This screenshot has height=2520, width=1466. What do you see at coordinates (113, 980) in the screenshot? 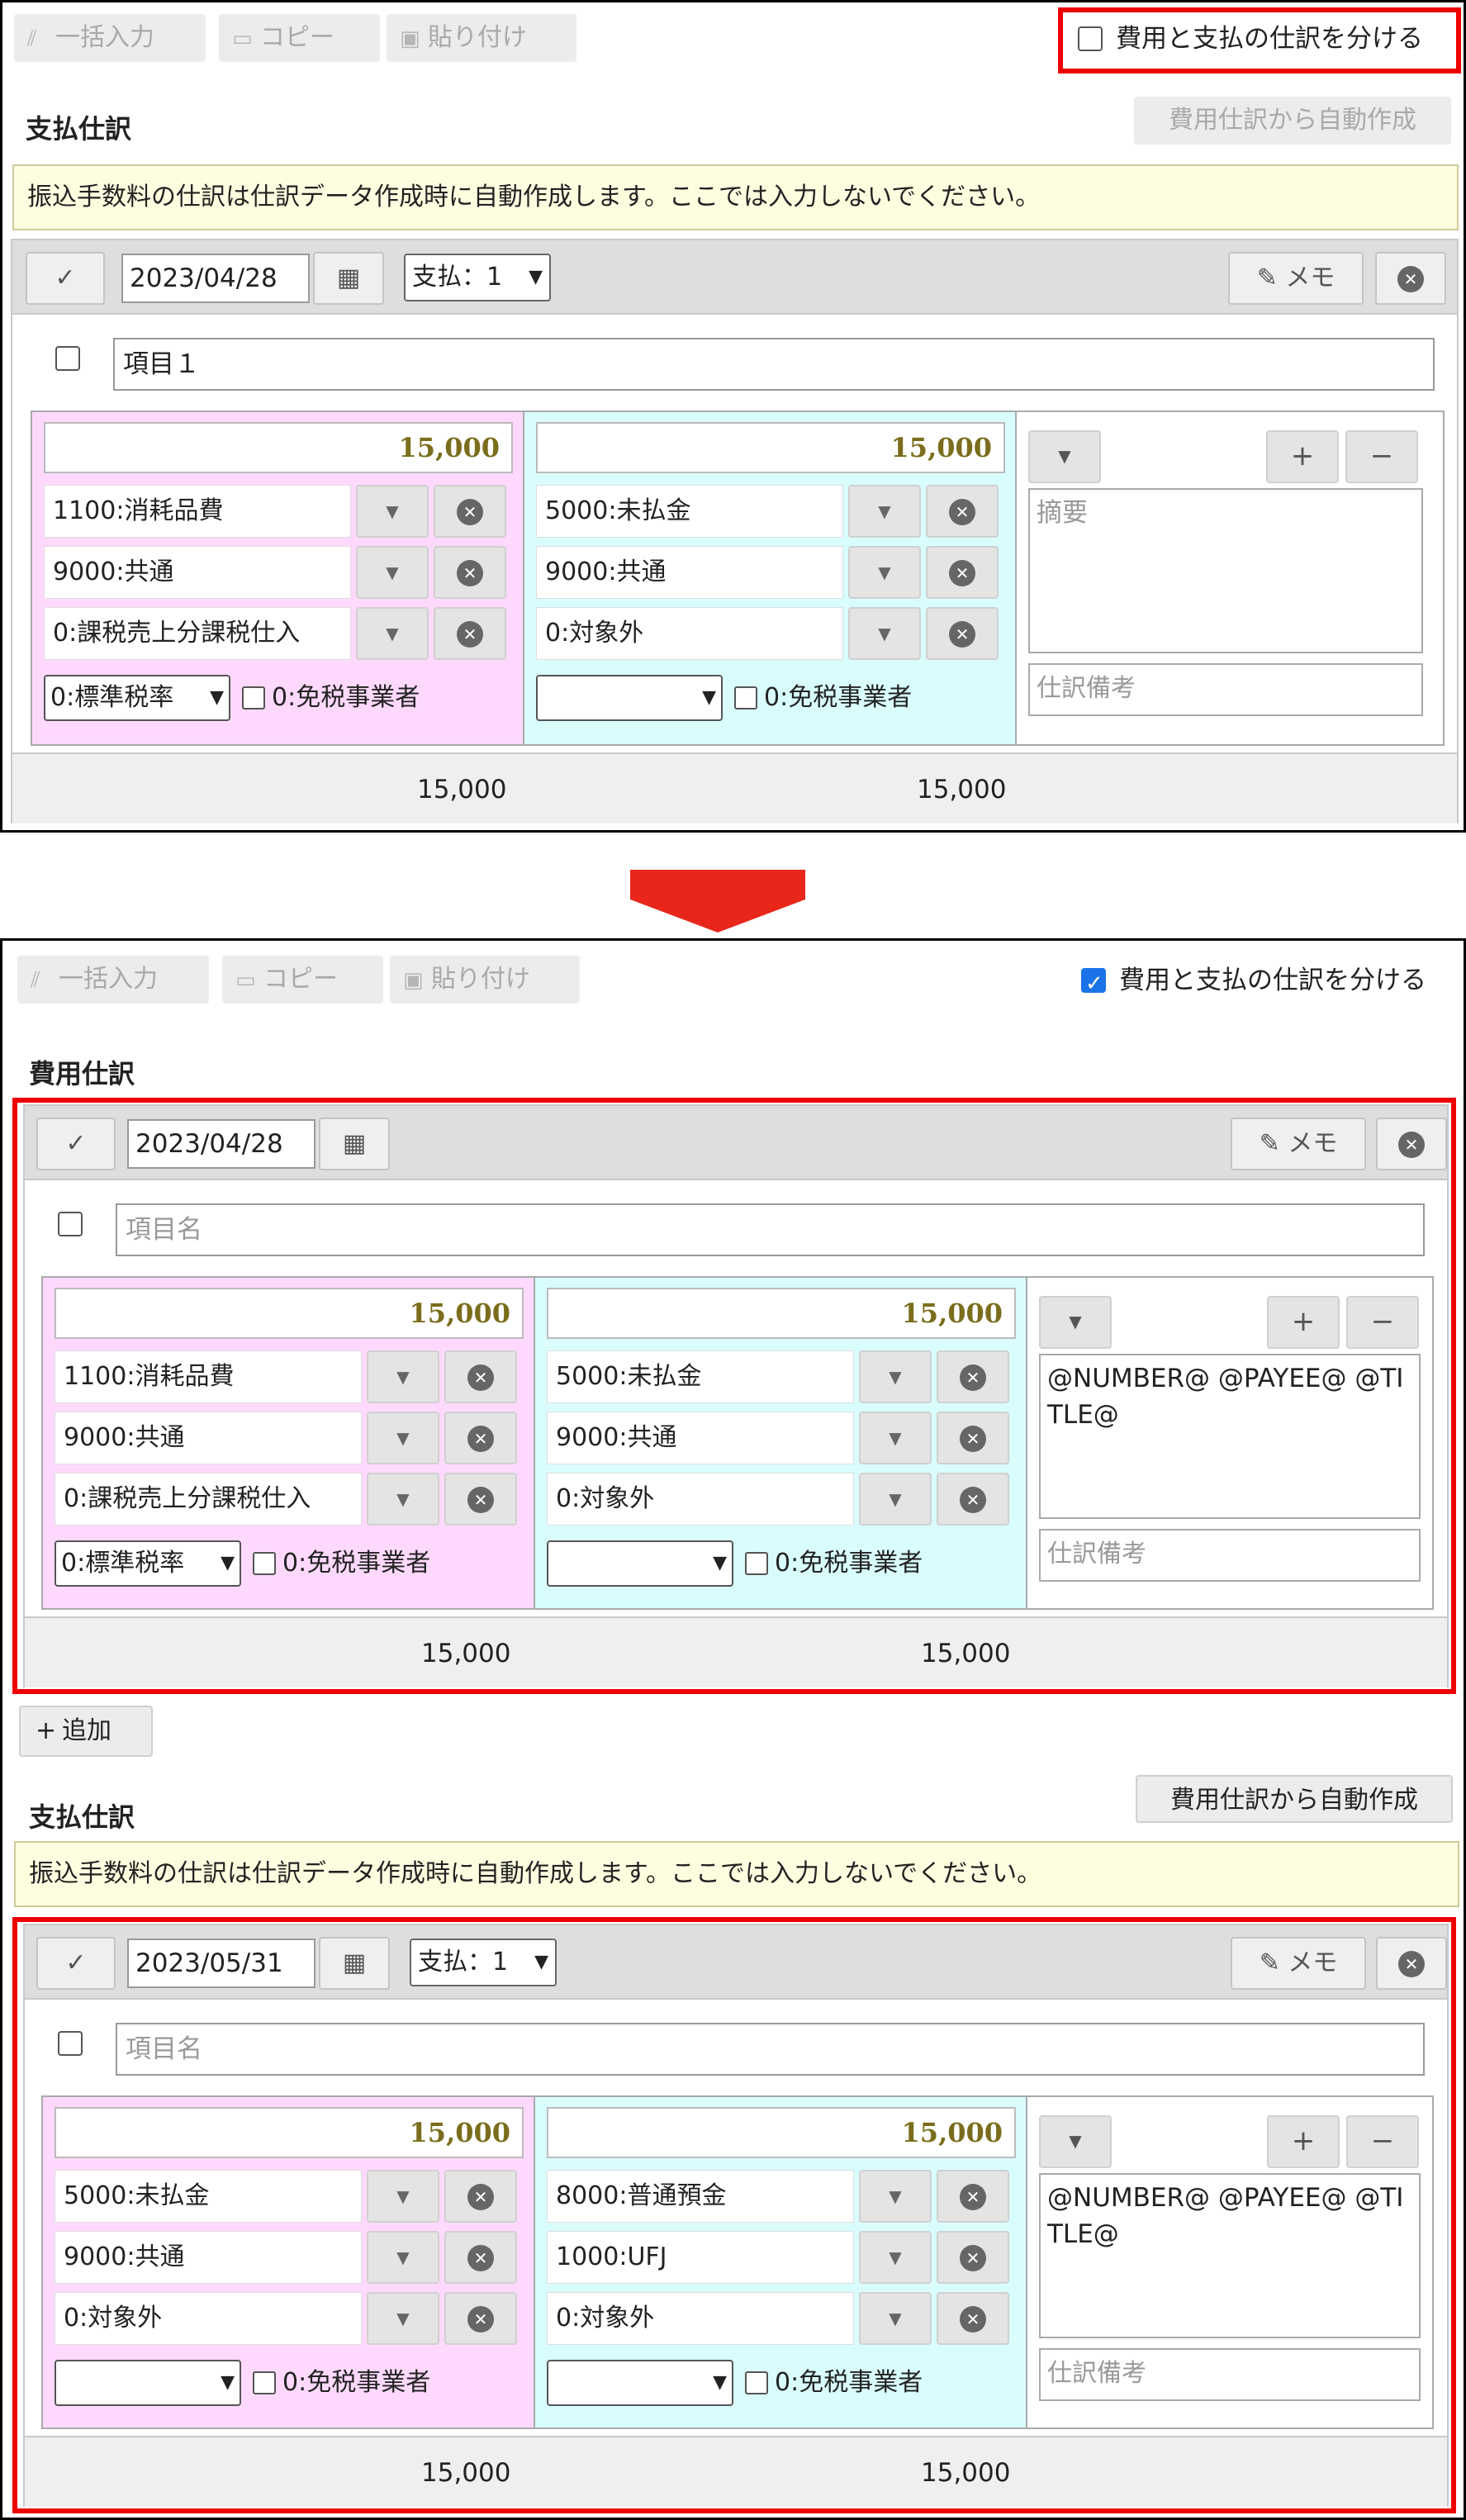
I see `bulk-input-button: ⫽ 一括入力` at bounding box center [113, 980].